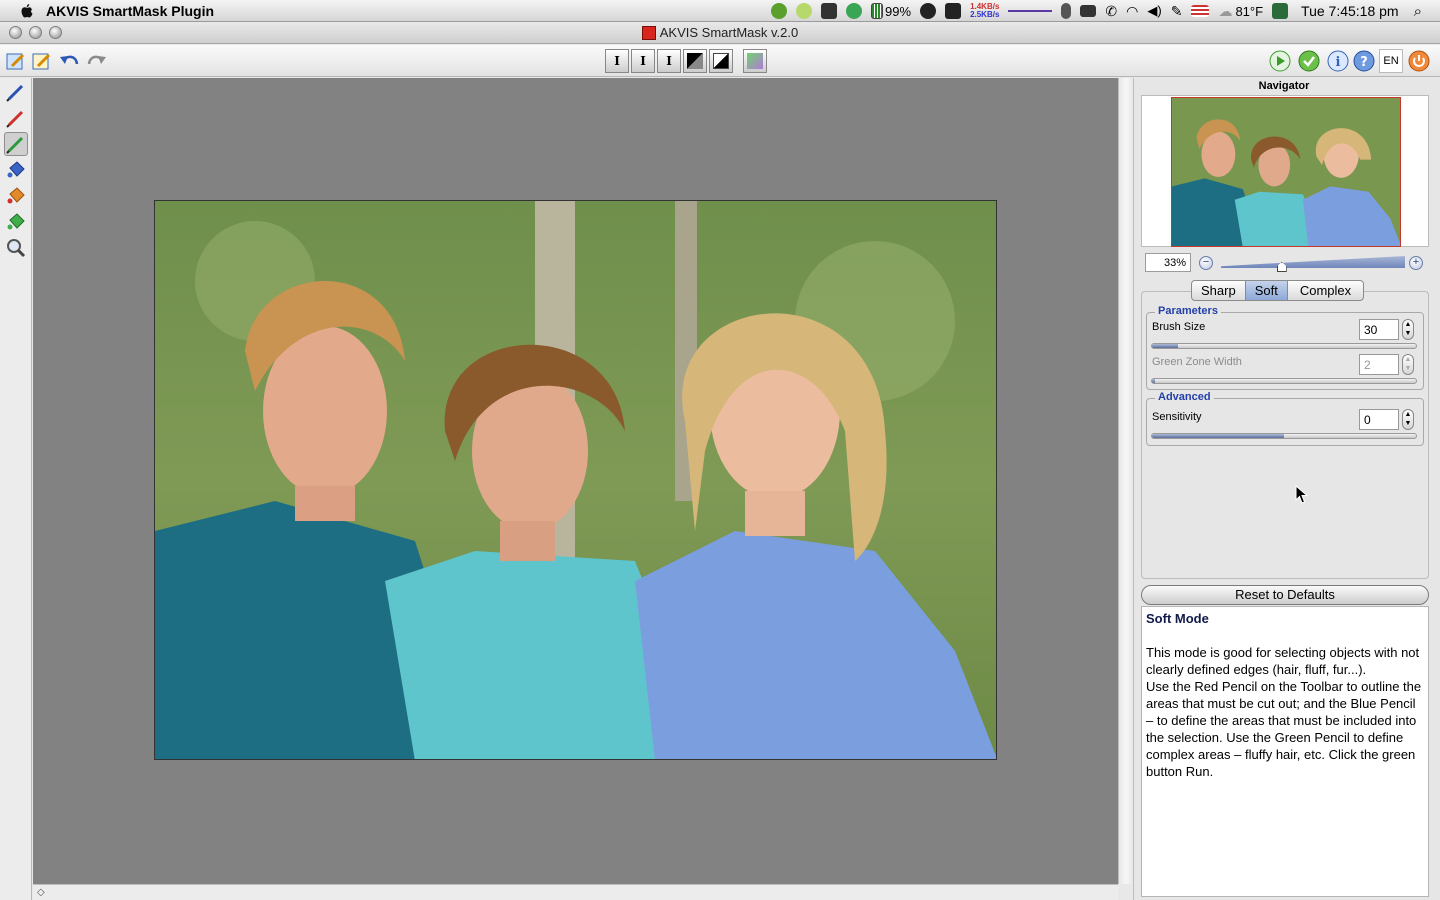  What do you see at coordinates (1266, 290) in the screenshot?
I see `tab-soft: Soft` at bounding box center [1266, 290].